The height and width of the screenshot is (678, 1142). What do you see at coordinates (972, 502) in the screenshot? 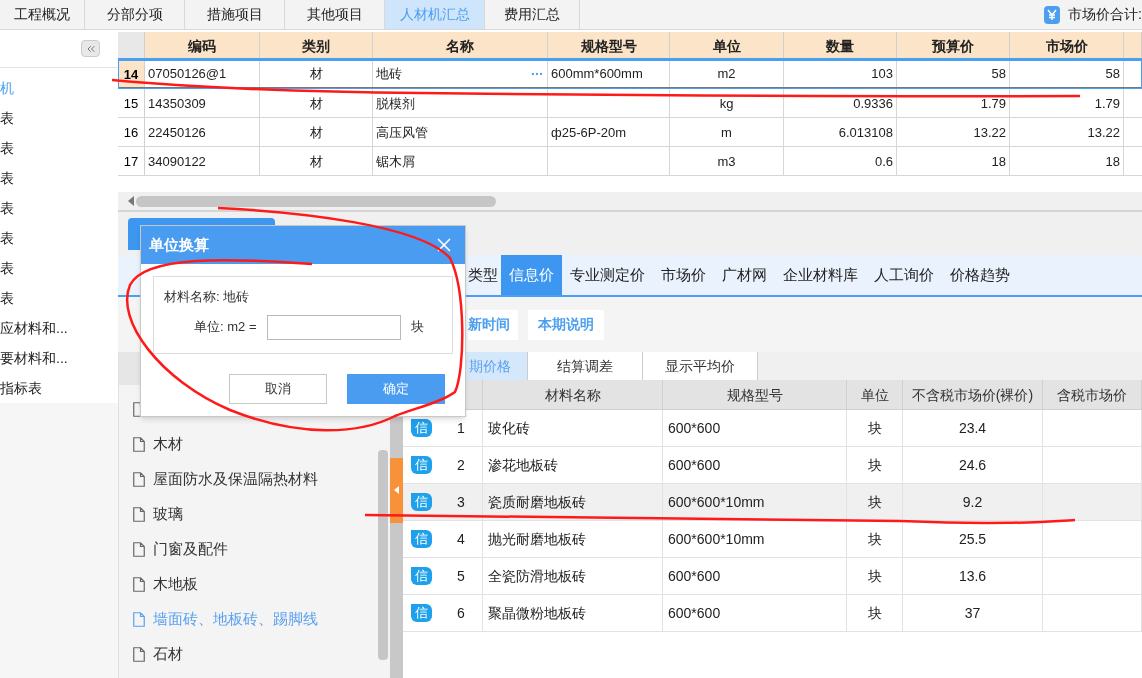
I see `table-cell-text: 9.2` at bounding box center [972, 502].